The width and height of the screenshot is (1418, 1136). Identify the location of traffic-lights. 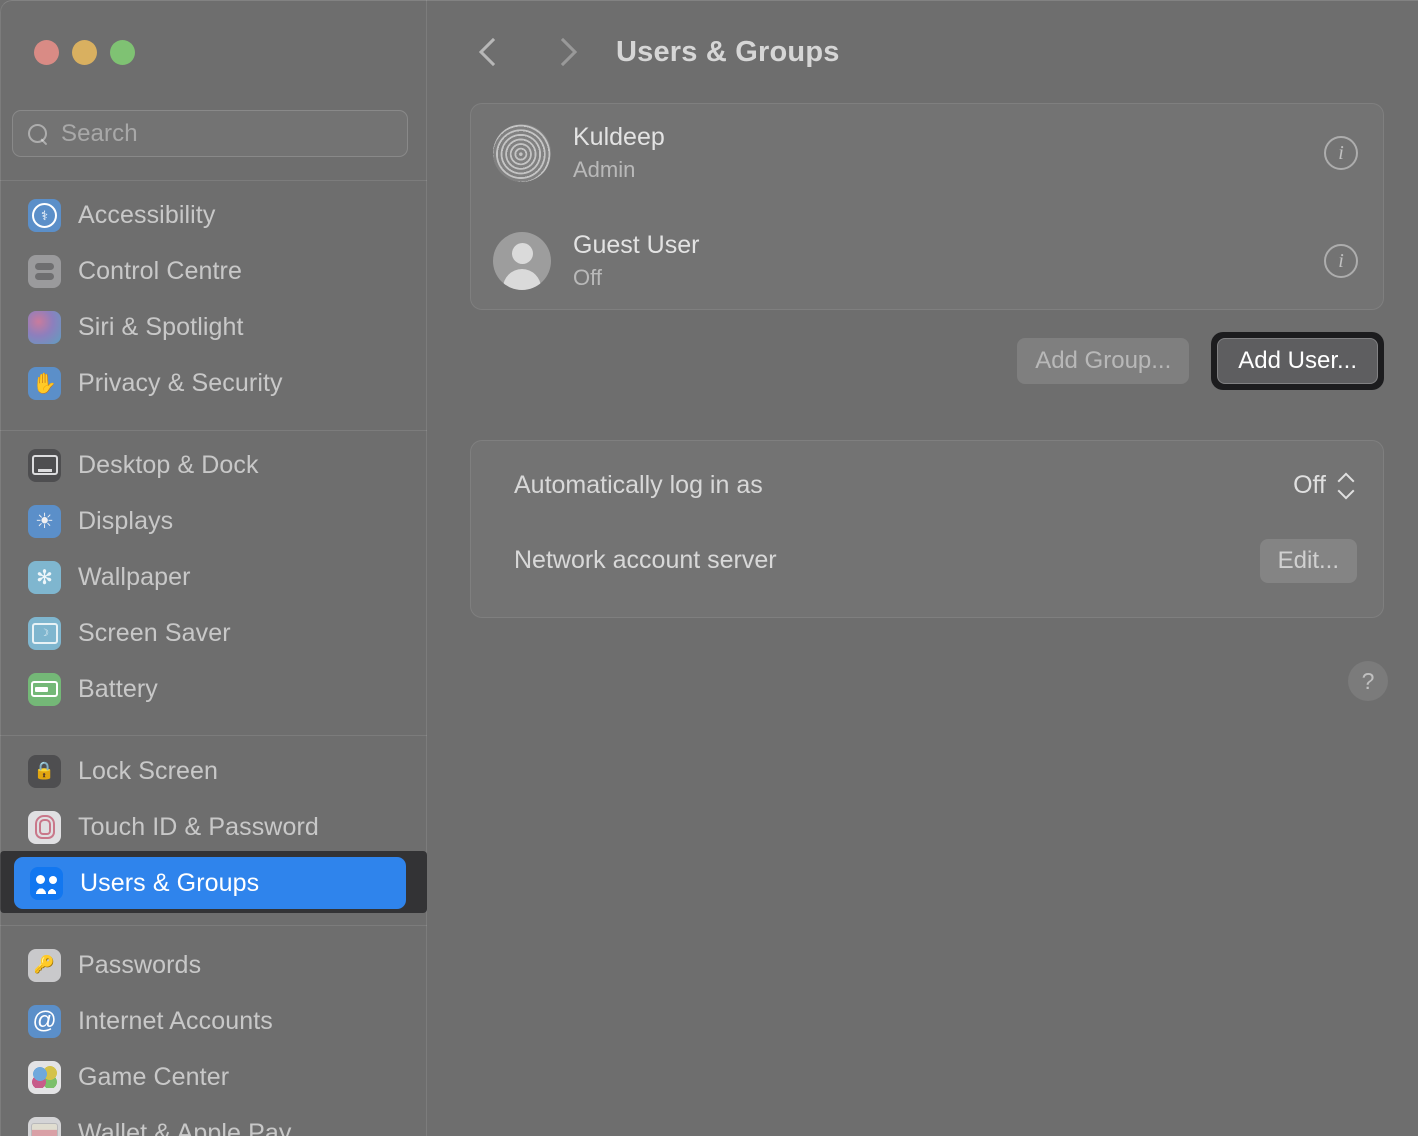
(84, 52).